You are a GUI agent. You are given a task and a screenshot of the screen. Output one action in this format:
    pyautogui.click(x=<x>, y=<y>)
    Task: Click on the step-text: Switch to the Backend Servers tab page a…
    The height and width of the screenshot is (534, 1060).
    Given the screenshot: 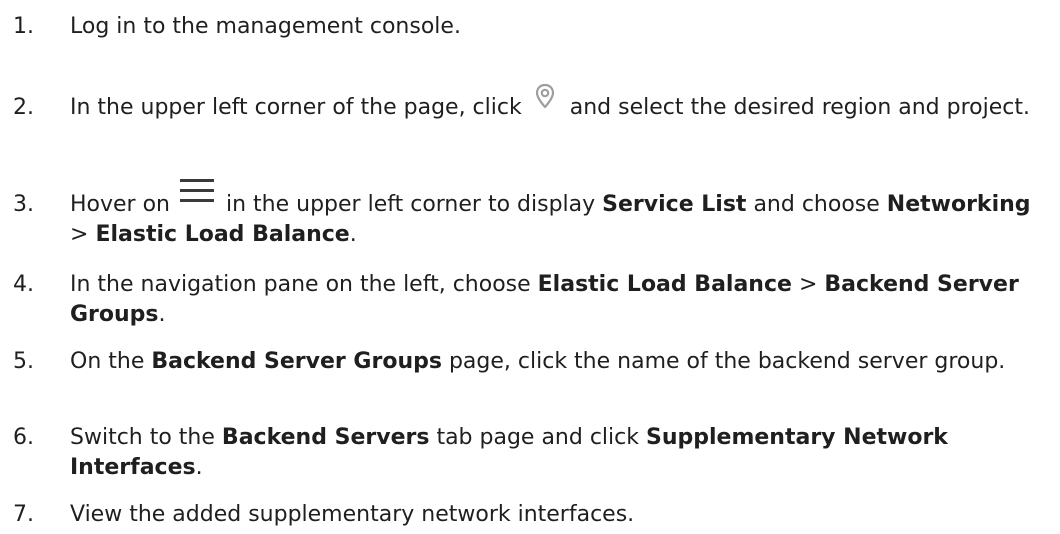 What is the action you would take?
    pyautogui.click(x=562, y=453)
    